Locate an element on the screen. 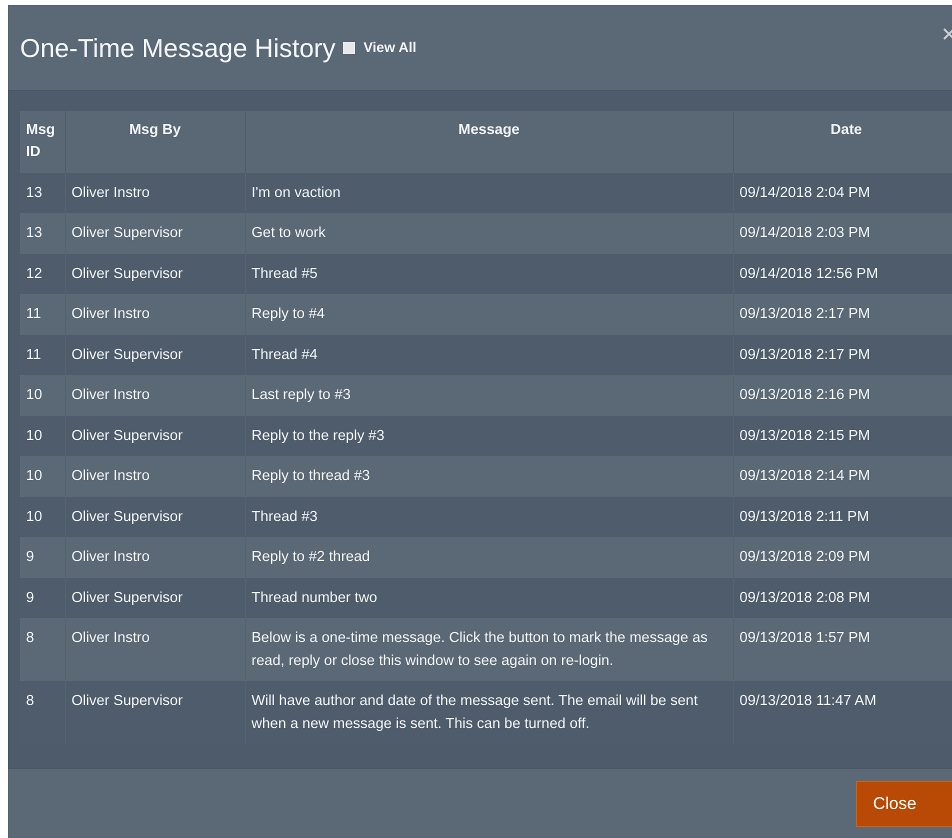  table-cell: 09/14/2018 12:56 PM is located at coordinates (842, 274).